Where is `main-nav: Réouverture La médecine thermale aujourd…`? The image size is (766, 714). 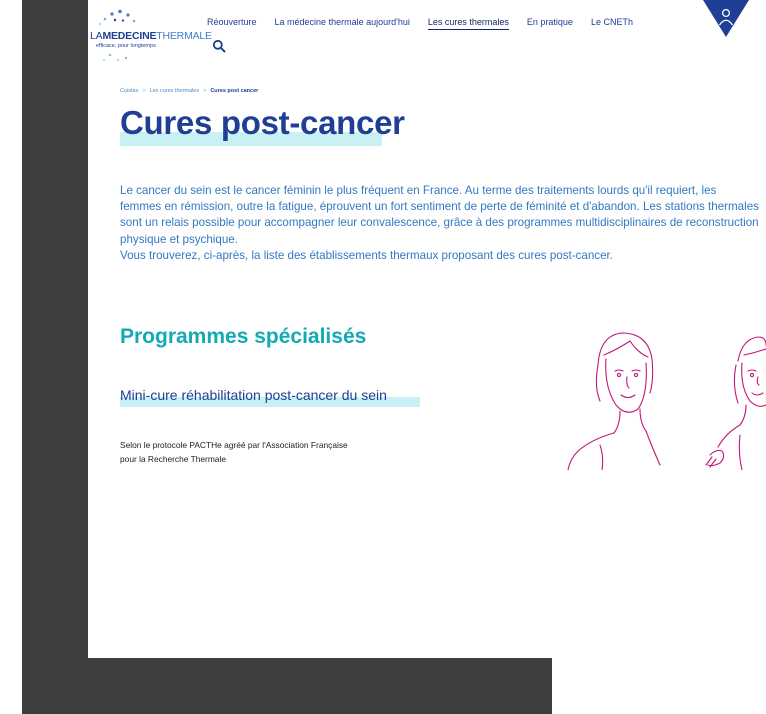 main-nav: Réouverture La médecine thermale aujourd… is located at coordinates (420, 23).